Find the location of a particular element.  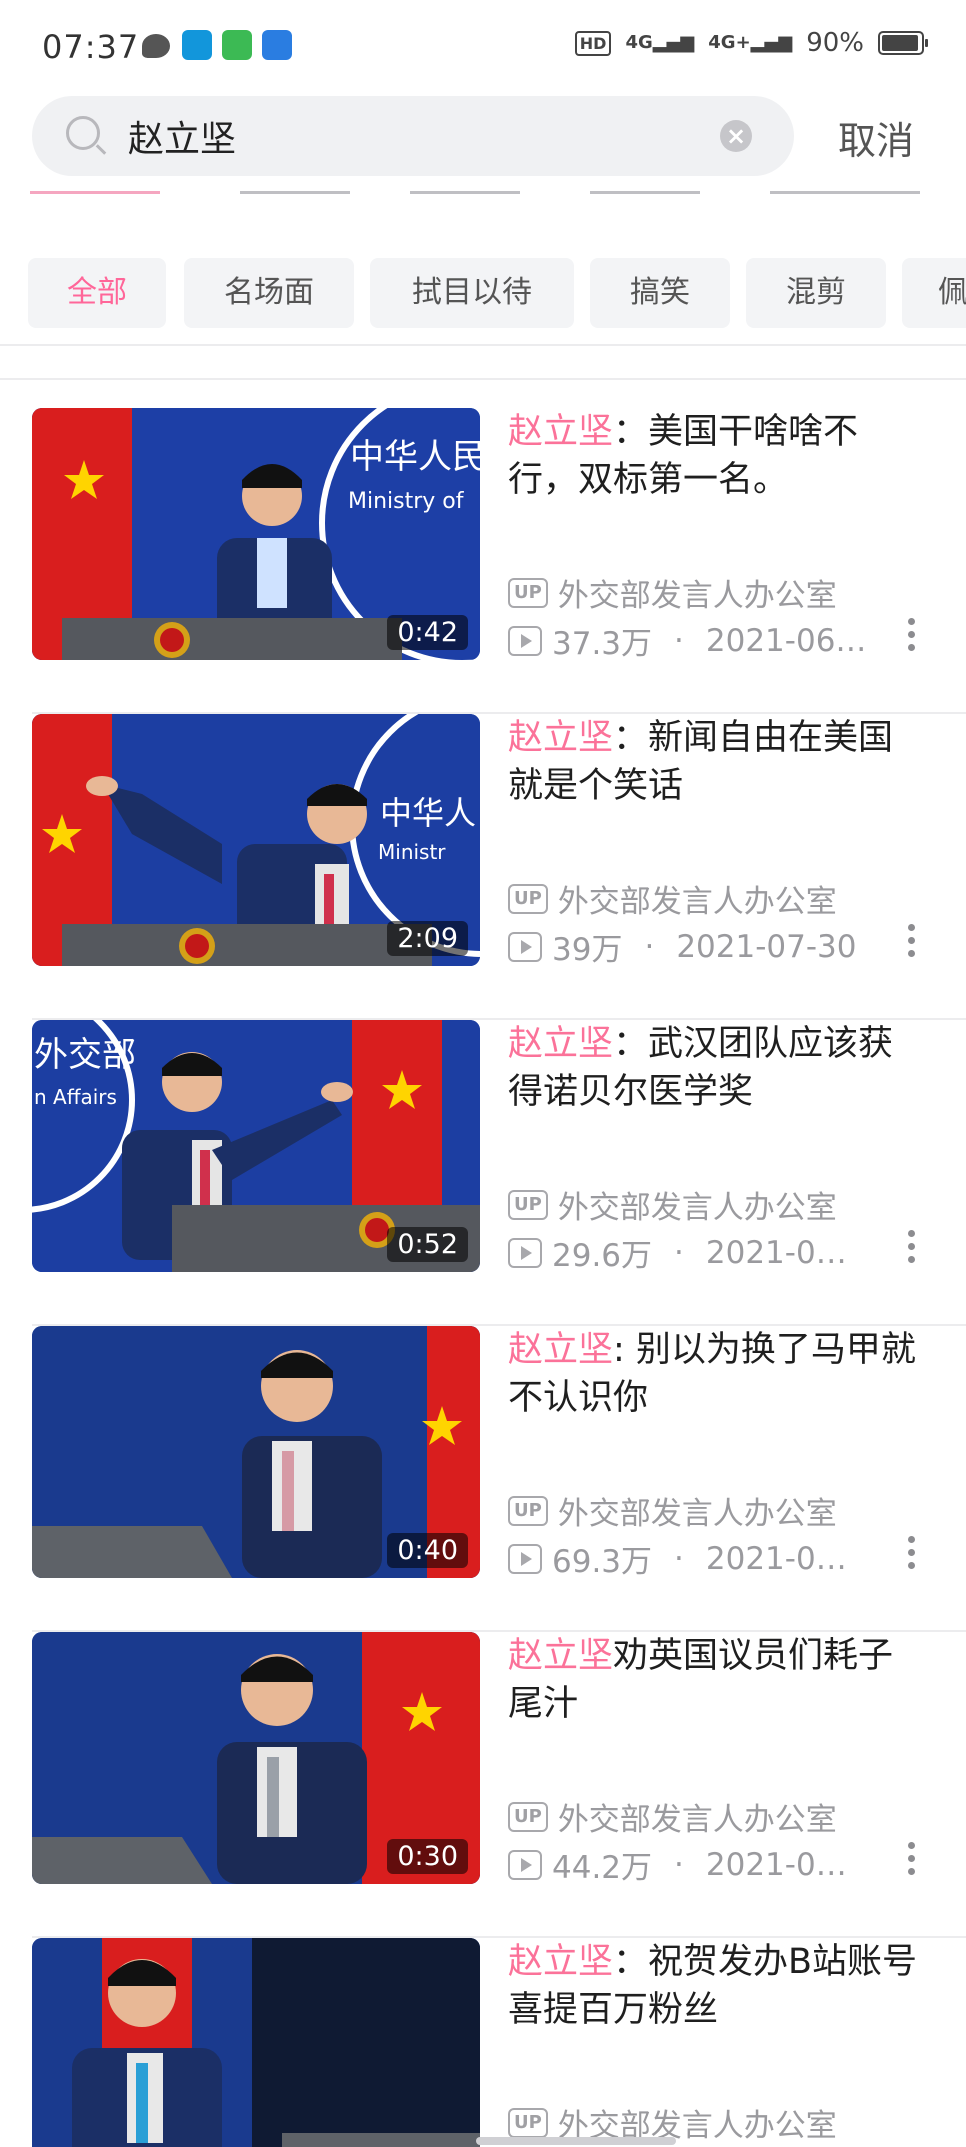

chip-famous-scenes: 名场面 is located at coordinates (269, 293).